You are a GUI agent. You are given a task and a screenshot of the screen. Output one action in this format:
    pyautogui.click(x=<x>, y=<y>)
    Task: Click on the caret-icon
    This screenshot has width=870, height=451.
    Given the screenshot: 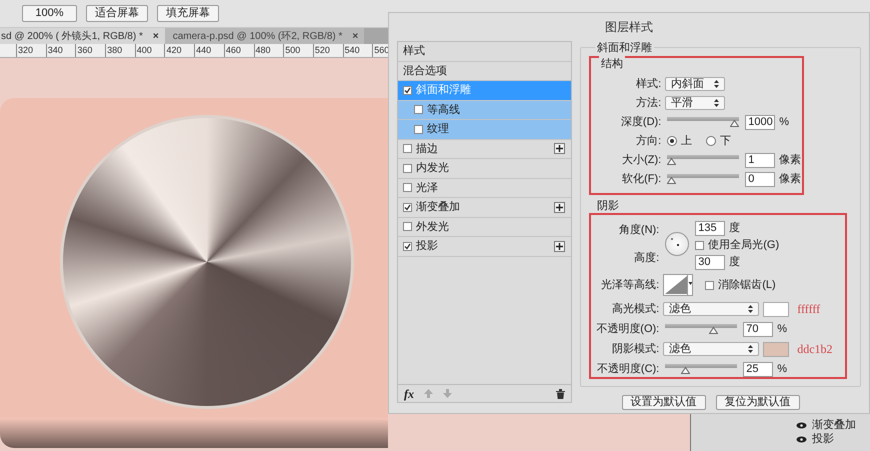 What is the action you would take?
    pyautogui.click(x=689, y=285)
    